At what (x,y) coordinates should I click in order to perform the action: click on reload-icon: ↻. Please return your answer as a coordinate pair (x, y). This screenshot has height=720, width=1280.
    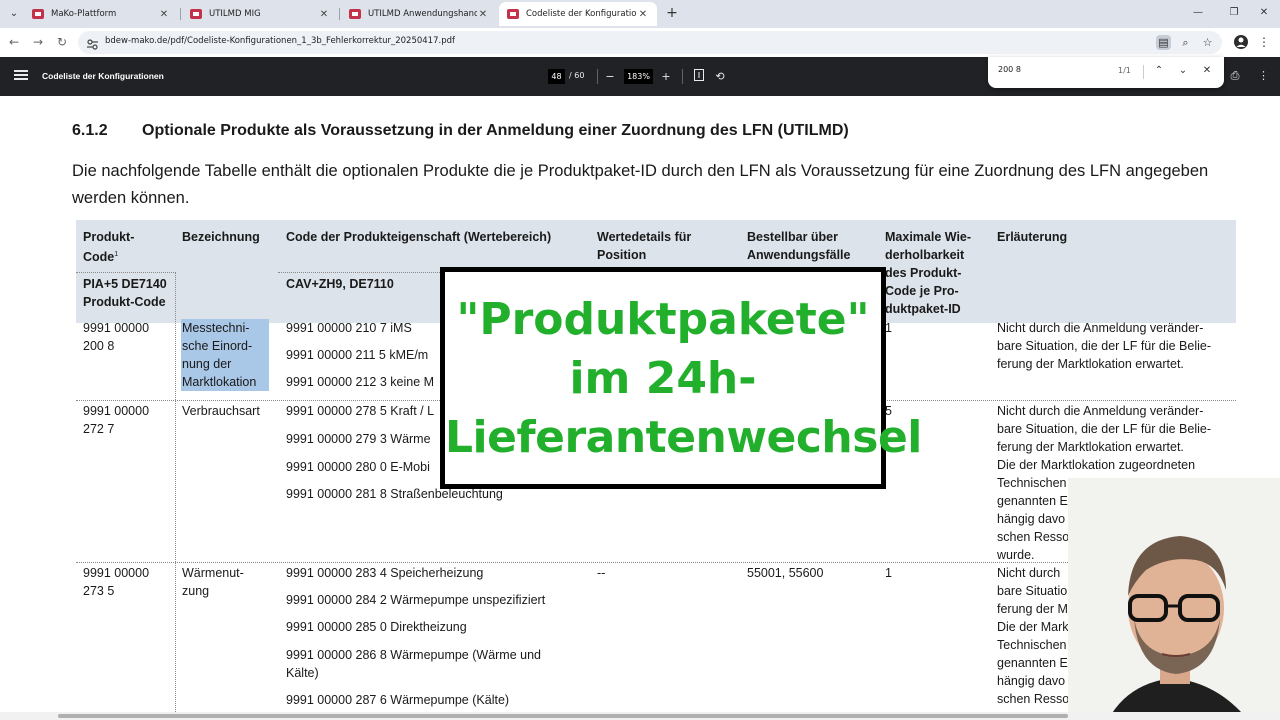
    Looking at the image, I should click on (62, 42).